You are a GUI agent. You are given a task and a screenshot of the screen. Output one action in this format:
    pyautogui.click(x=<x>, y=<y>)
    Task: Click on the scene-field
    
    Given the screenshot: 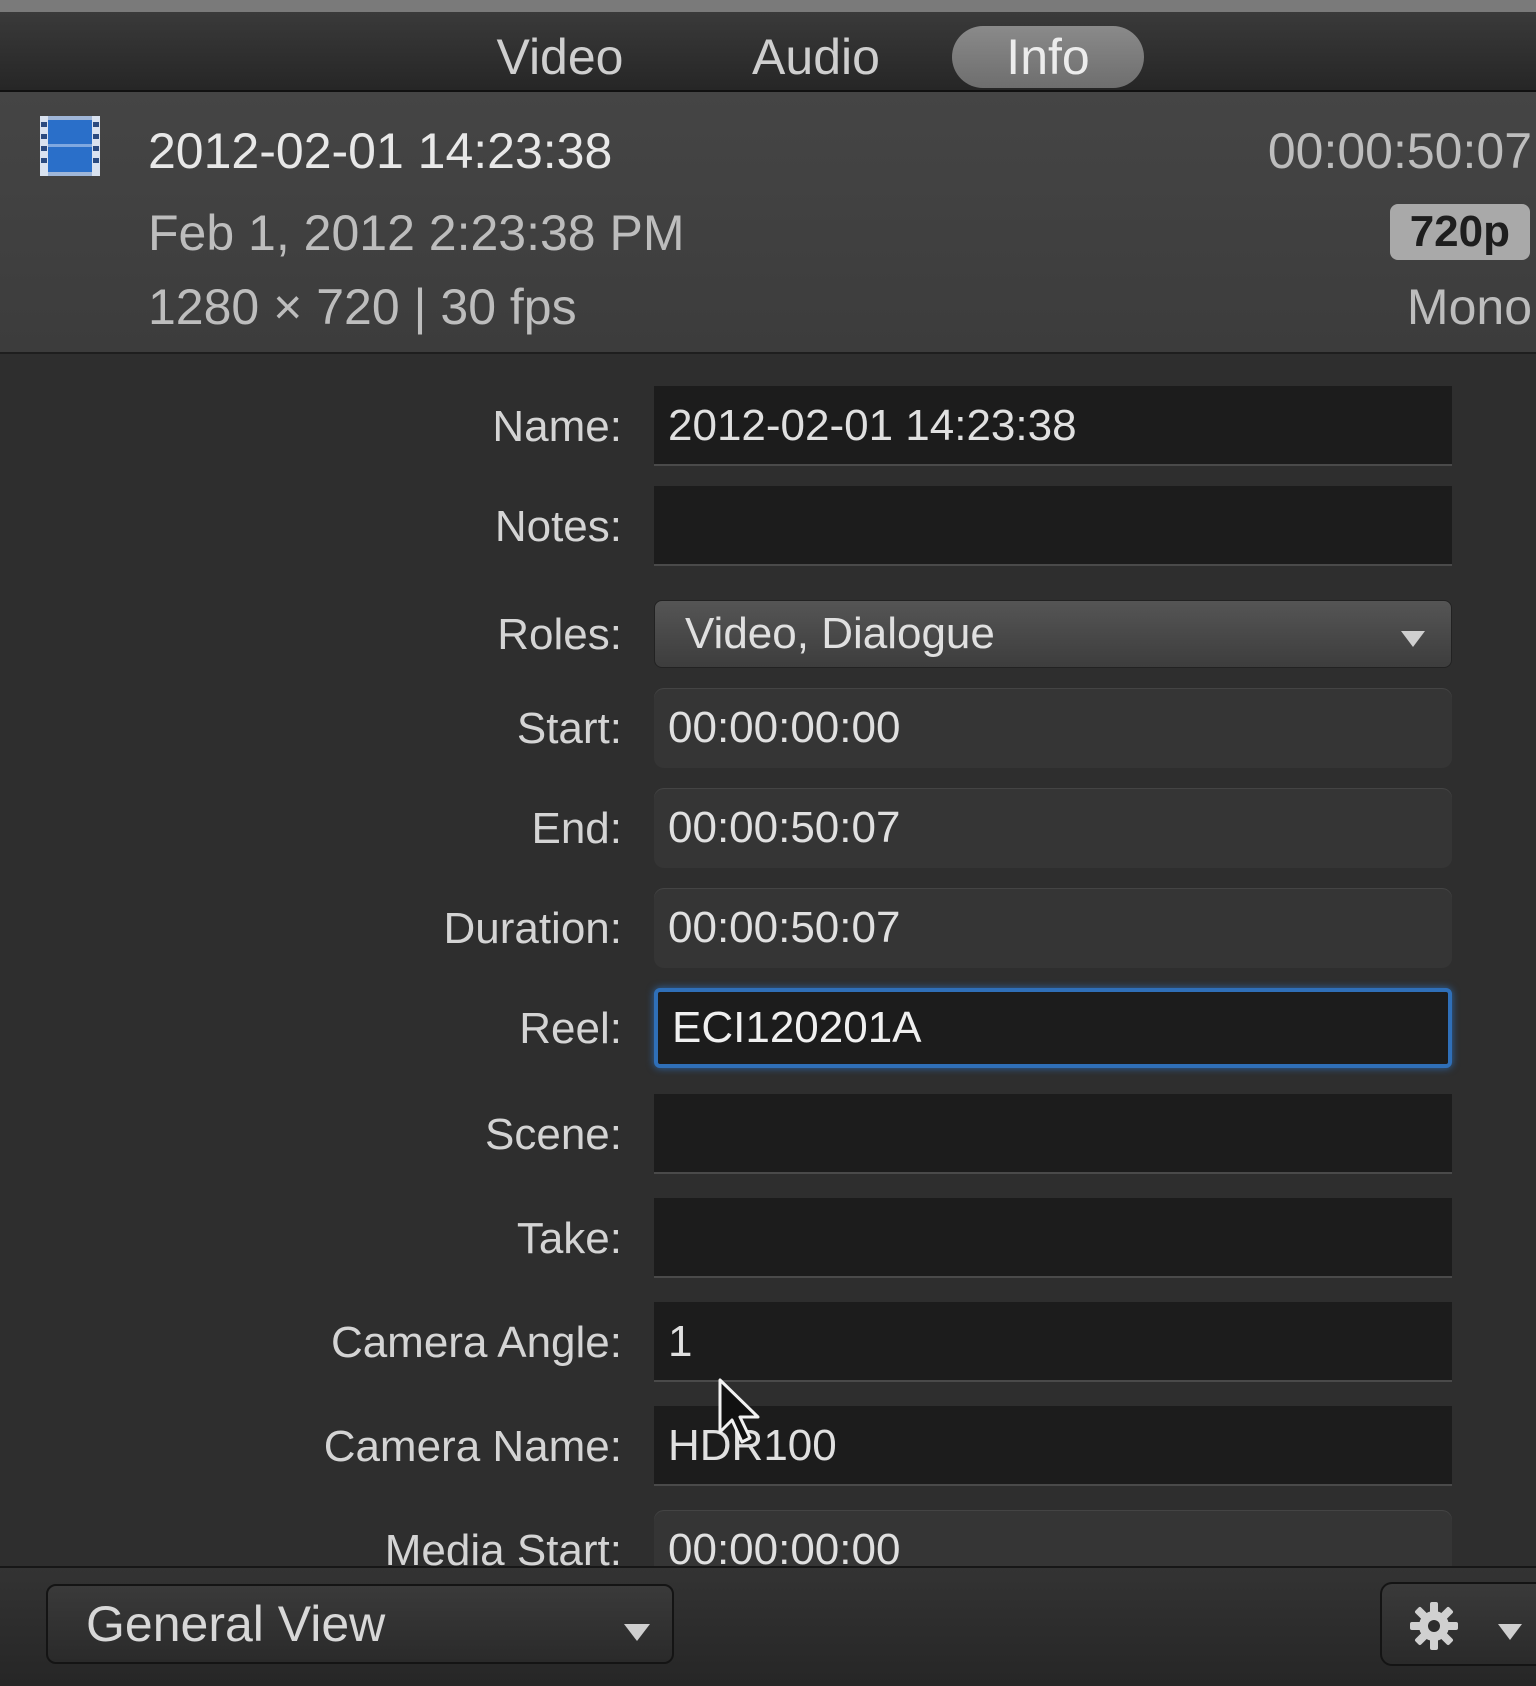 What is the action you would take?
    pyautogui.click(x=1053, y=1134)
    